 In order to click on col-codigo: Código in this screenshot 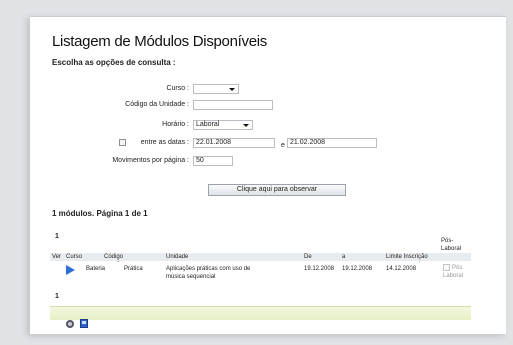, I will do `click(114, 257)`.